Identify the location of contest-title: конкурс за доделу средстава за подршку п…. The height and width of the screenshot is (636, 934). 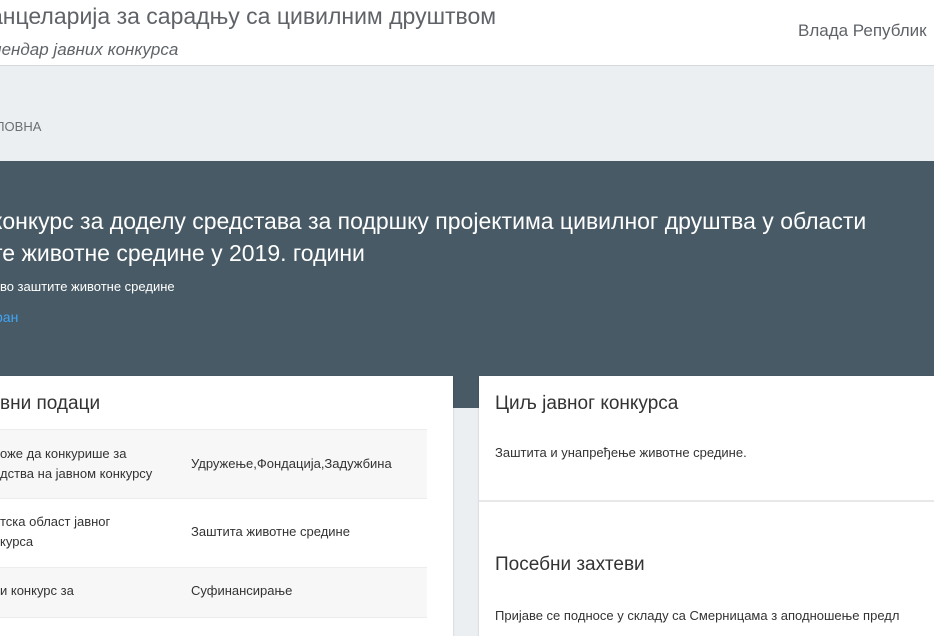
(467, 237).